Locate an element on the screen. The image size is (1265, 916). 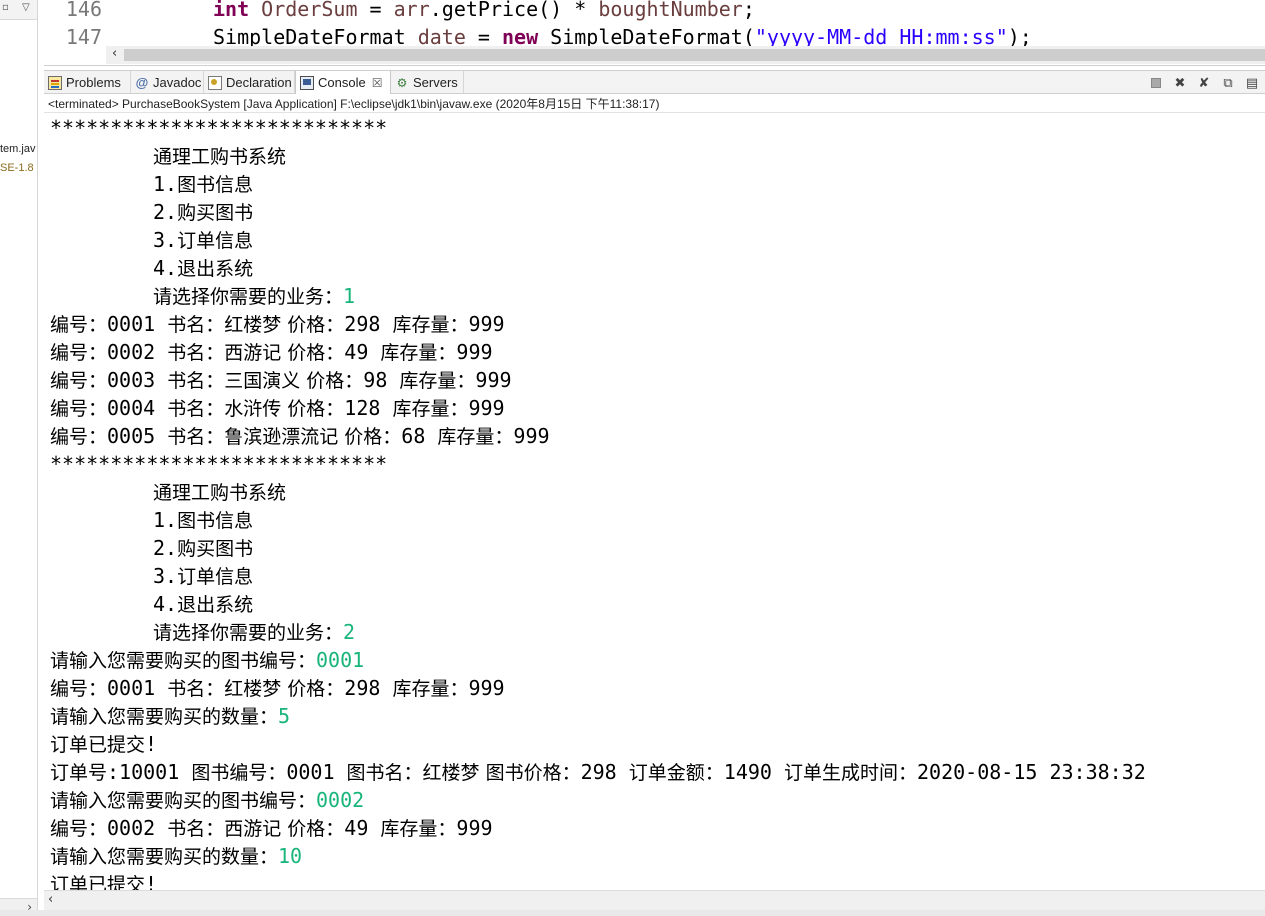
console-icon is located at coordinates (307, 82).